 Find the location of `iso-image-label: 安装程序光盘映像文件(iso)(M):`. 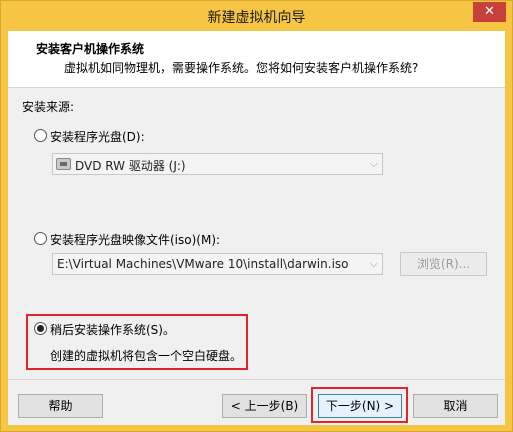

iso-image-label: 安装程序光盘映像文件(iso)(M): is located at coordinates (135, 239).